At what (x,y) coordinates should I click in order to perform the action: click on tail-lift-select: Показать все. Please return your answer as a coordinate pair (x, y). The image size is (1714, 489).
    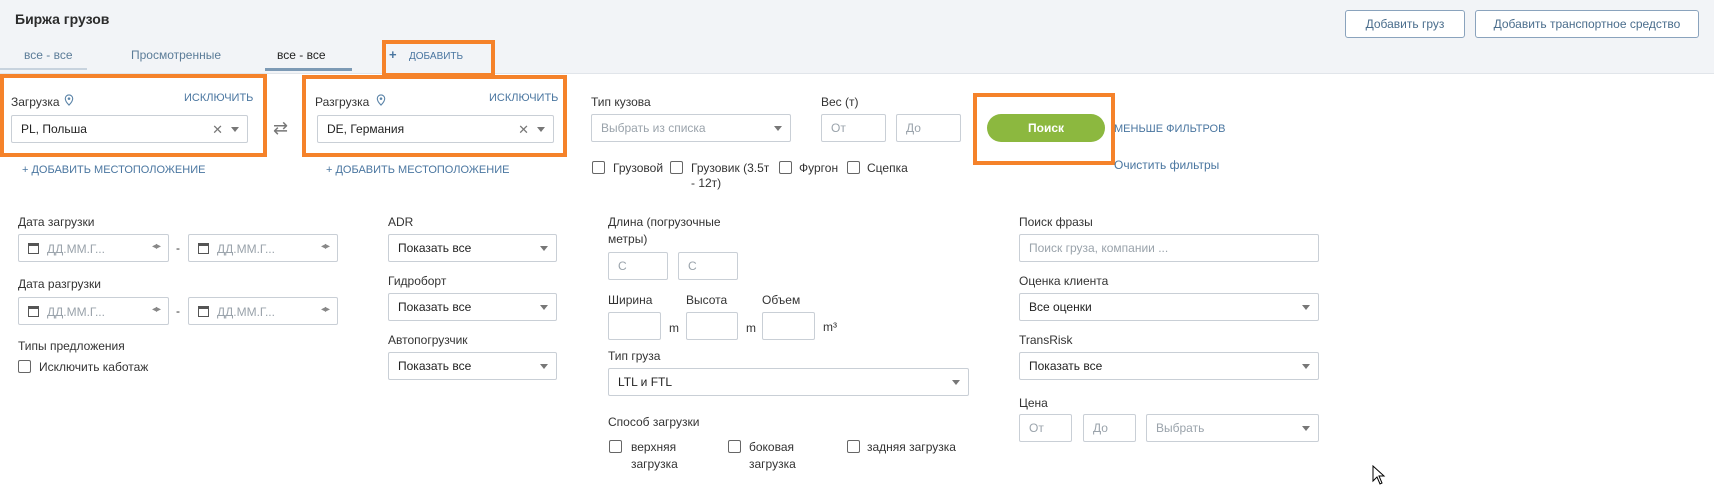
    Looking at the image, I should click on (472, 307).